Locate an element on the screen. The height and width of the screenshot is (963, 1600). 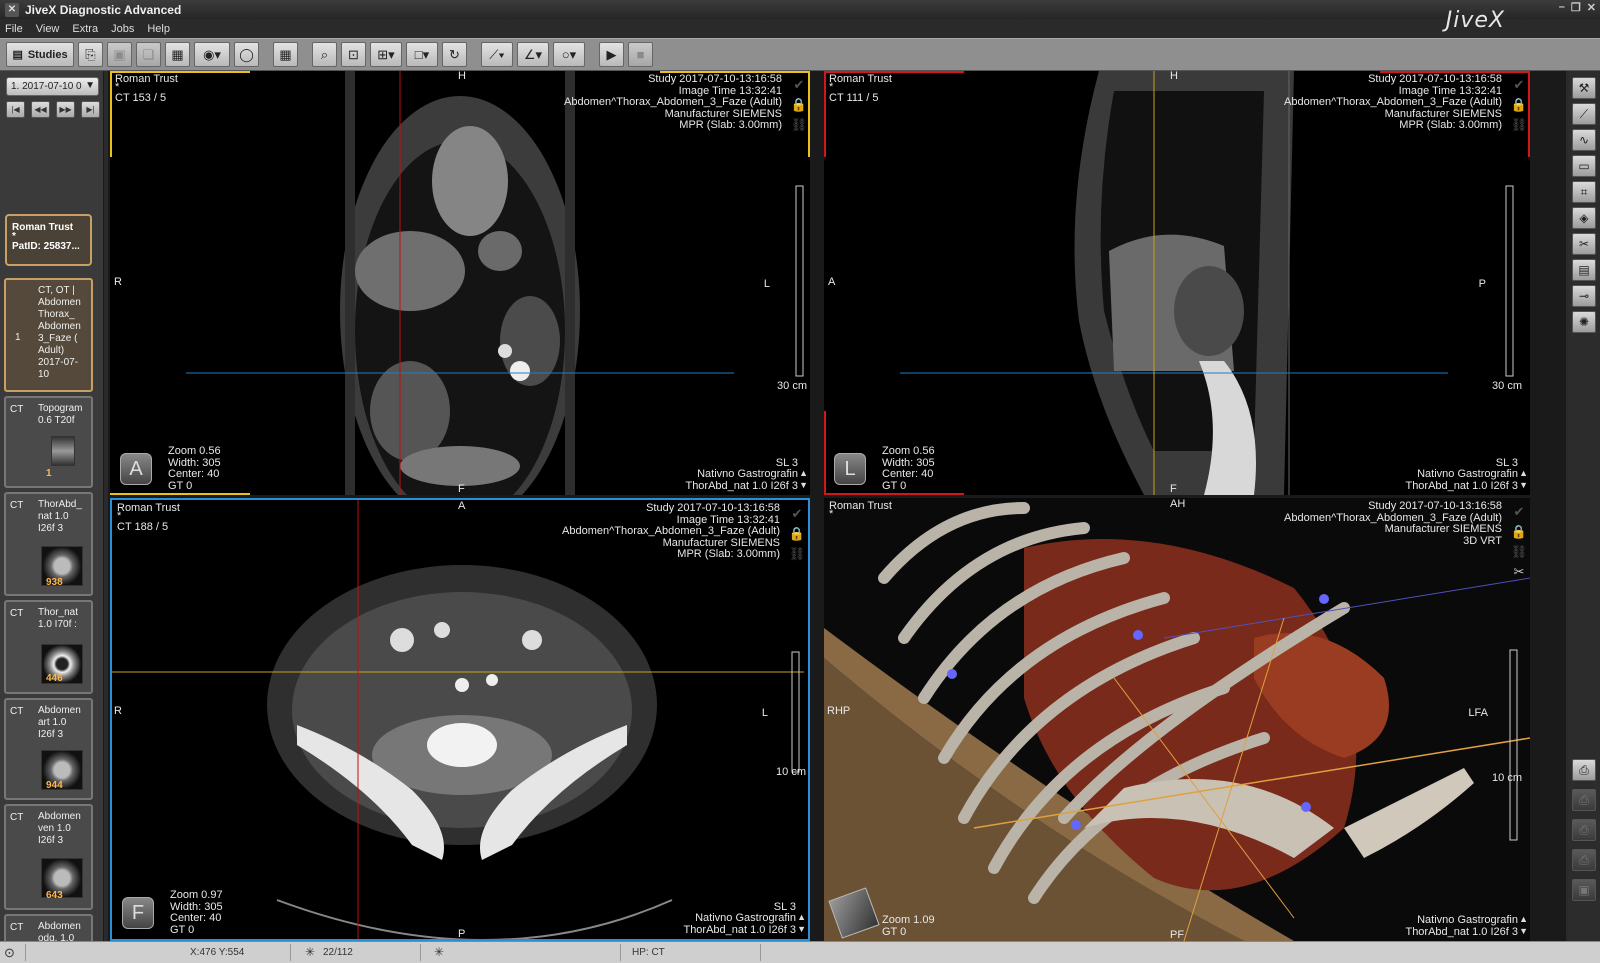
eye-icon: ◉▾ is located at coordinates (212, 54).